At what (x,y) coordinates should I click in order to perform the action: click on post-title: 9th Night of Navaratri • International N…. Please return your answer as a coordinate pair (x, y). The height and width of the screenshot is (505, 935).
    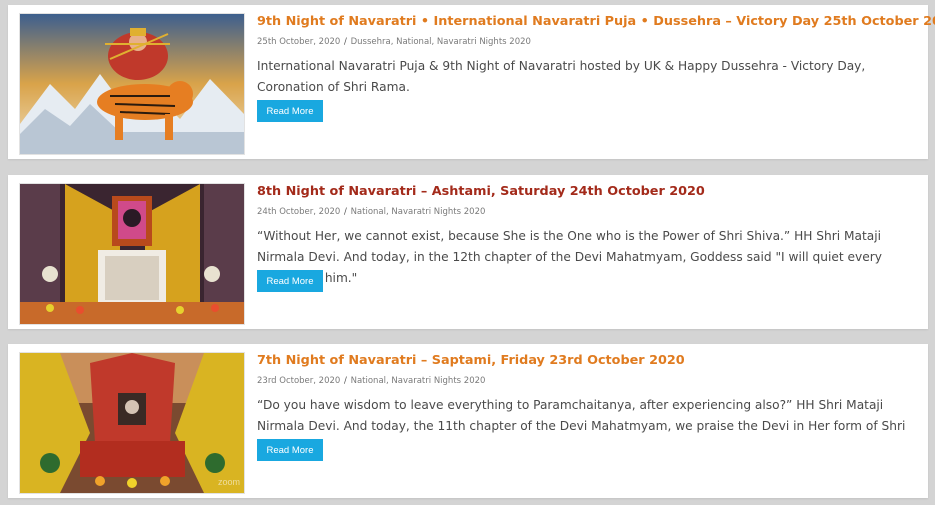
    Looking at the image, I should click on (596, 22).